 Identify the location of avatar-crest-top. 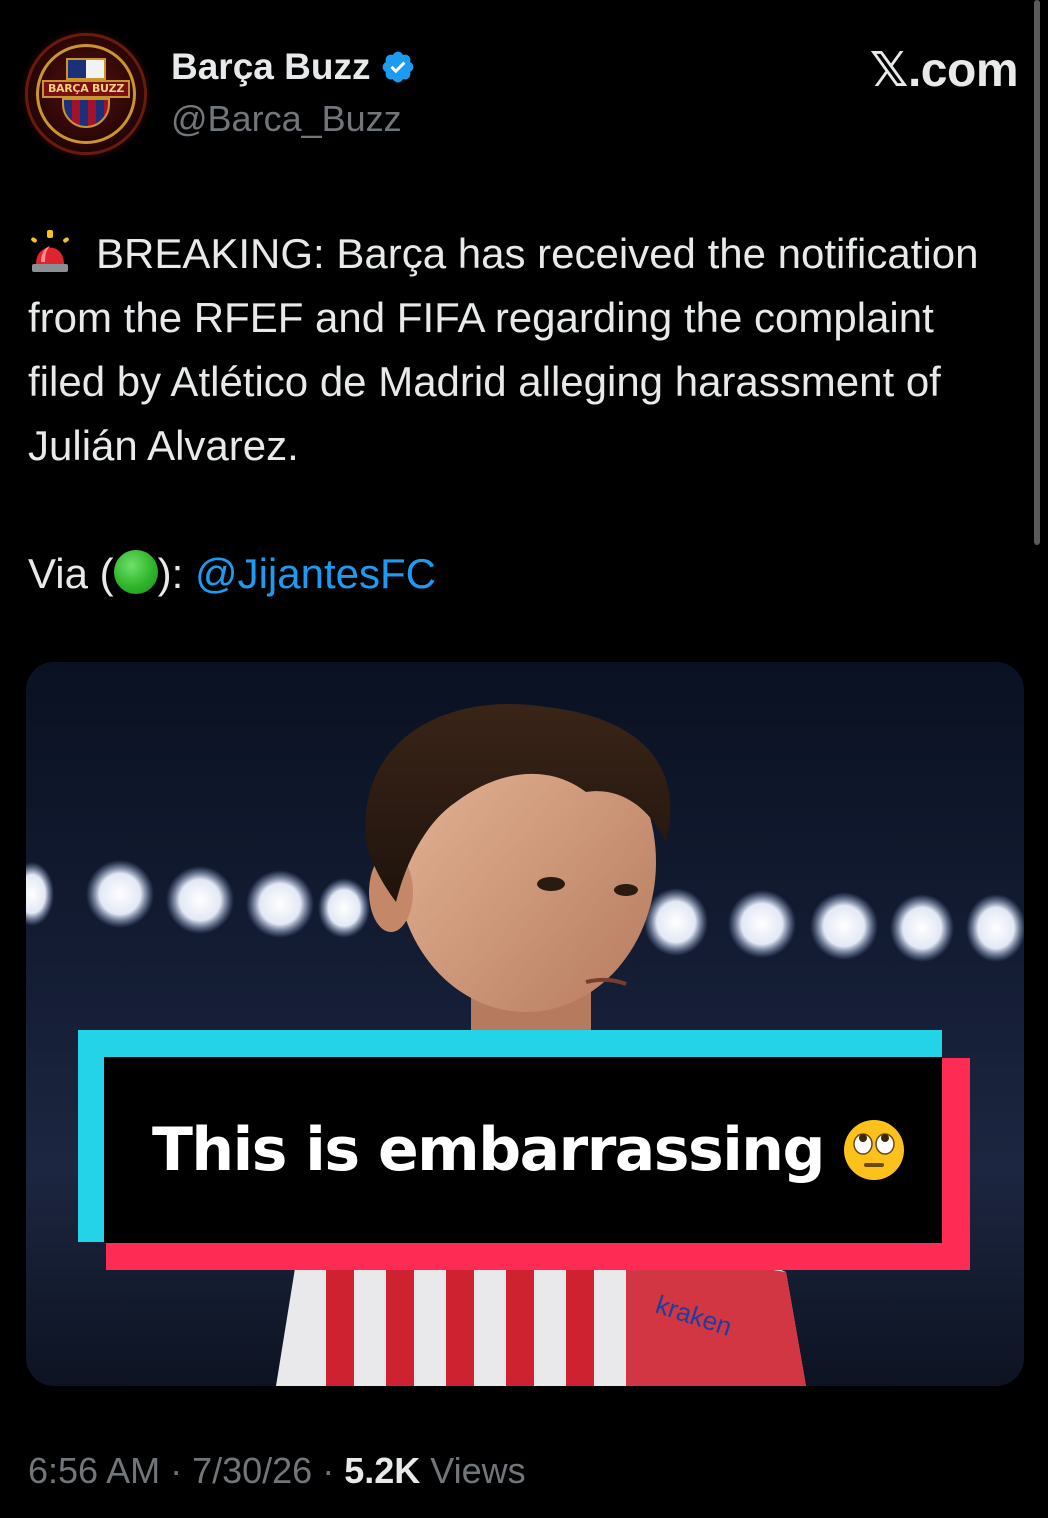
(86, 69).